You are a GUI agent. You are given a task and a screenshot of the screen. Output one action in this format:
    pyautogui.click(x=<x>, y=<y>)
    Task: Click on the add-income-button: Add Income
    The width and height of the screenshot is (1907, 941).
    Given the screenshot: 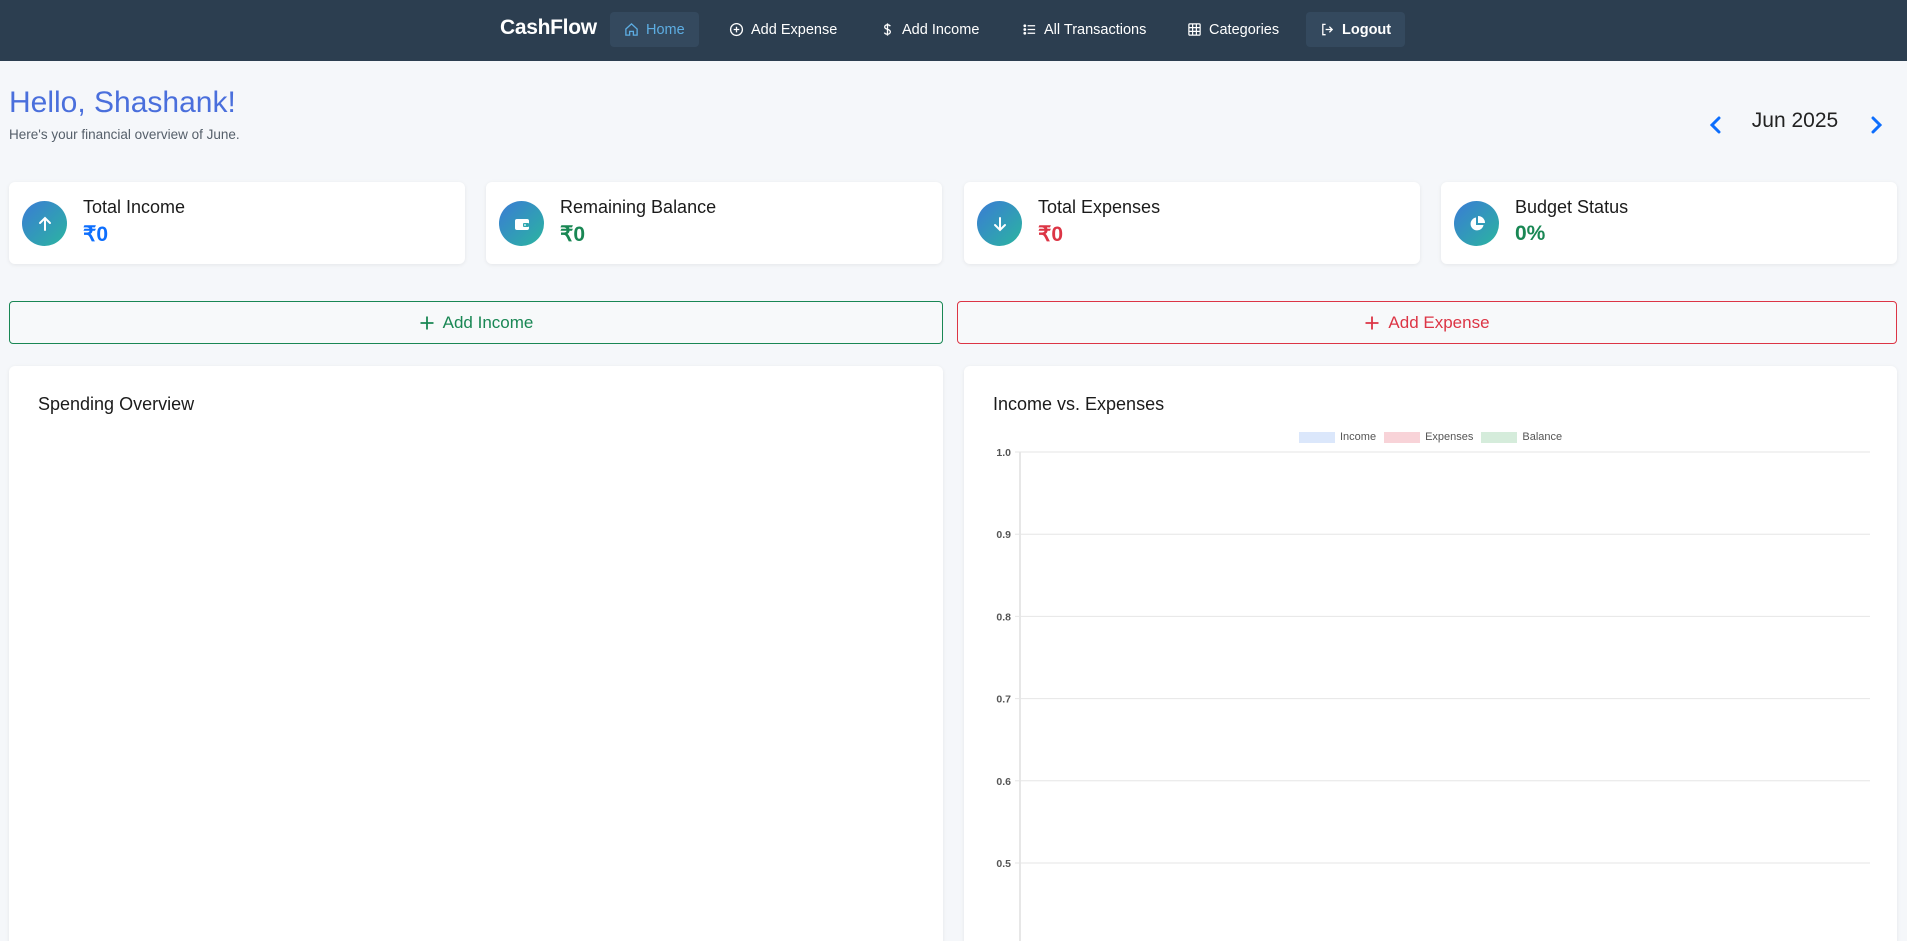 What is the action you would take?
    pyautogui.click(x=476, y=322)
    